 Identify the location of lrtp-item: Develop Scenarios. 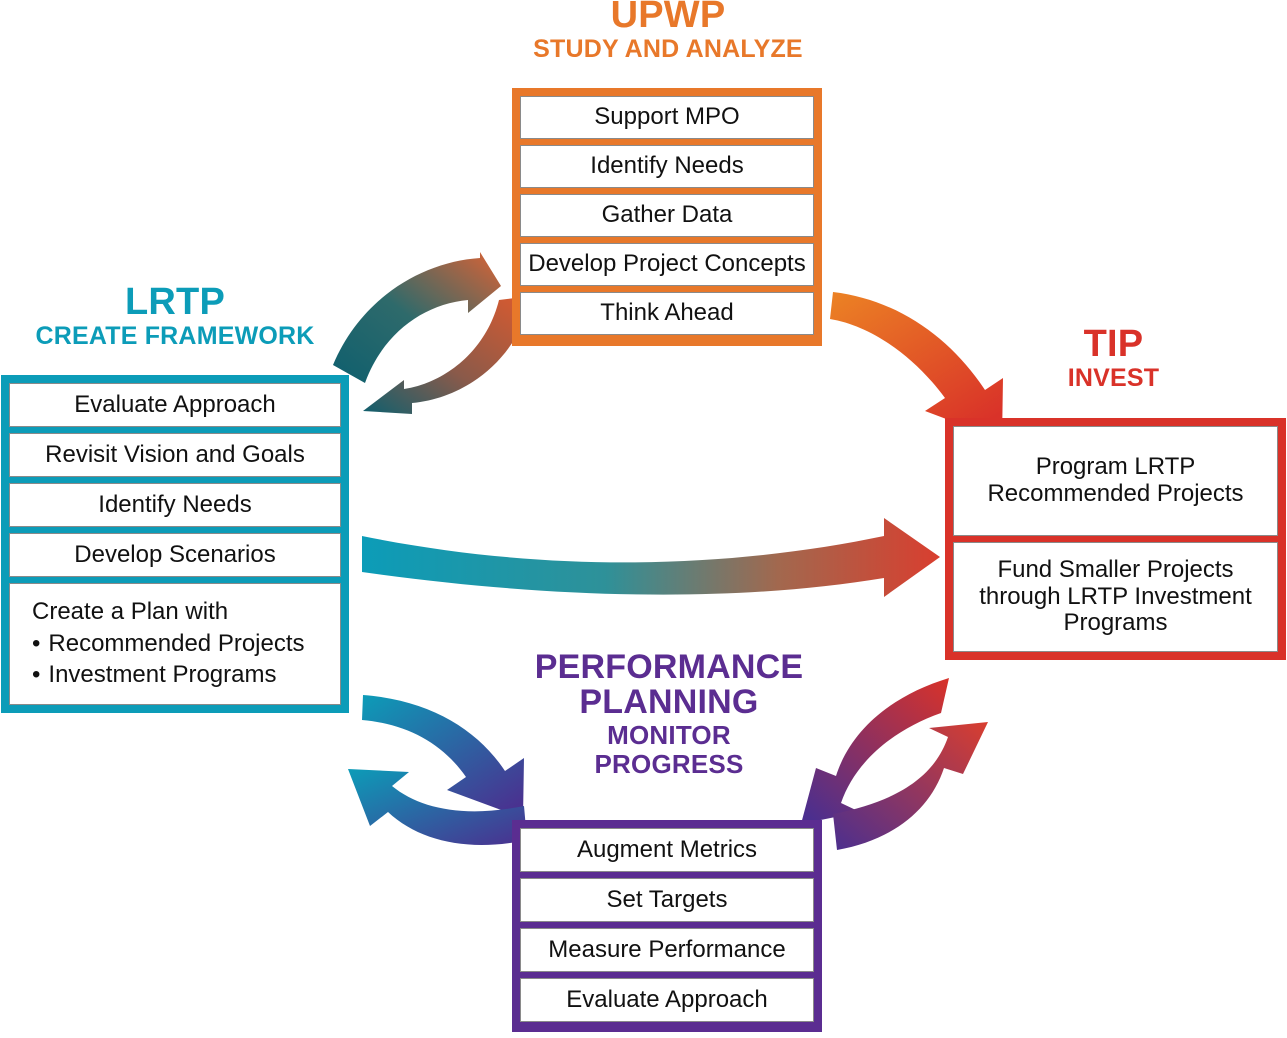
(175, 555).